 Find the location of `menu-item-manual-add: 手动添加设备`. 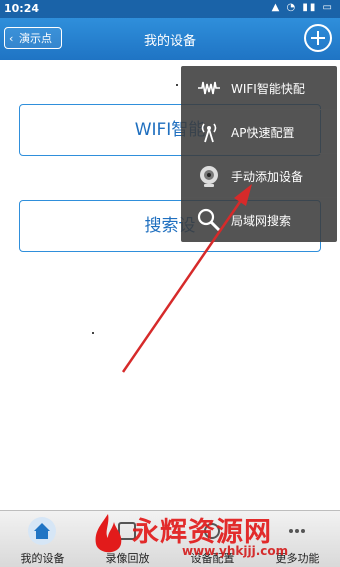

menu-item-manual-add: 手动添加设备 is located at coordinates (259, 176).